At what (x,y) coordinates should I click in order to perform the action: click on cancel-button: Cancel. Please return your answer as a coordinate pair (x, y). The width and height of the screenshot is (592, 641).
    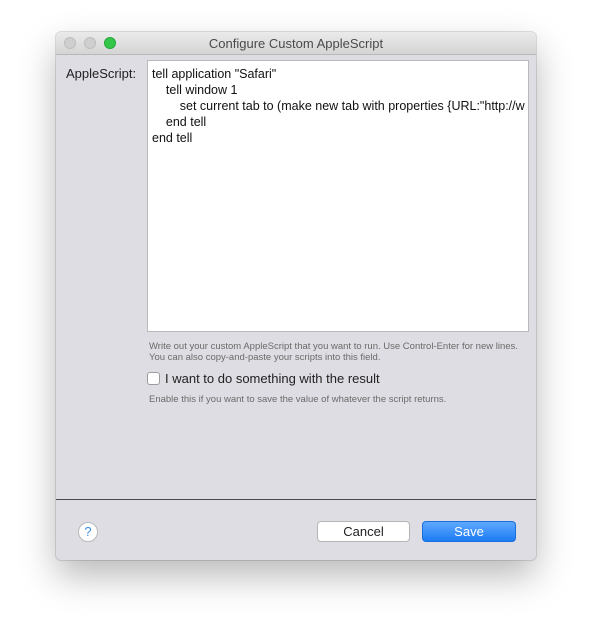
    Looking at the image, I should click on (363, 531).